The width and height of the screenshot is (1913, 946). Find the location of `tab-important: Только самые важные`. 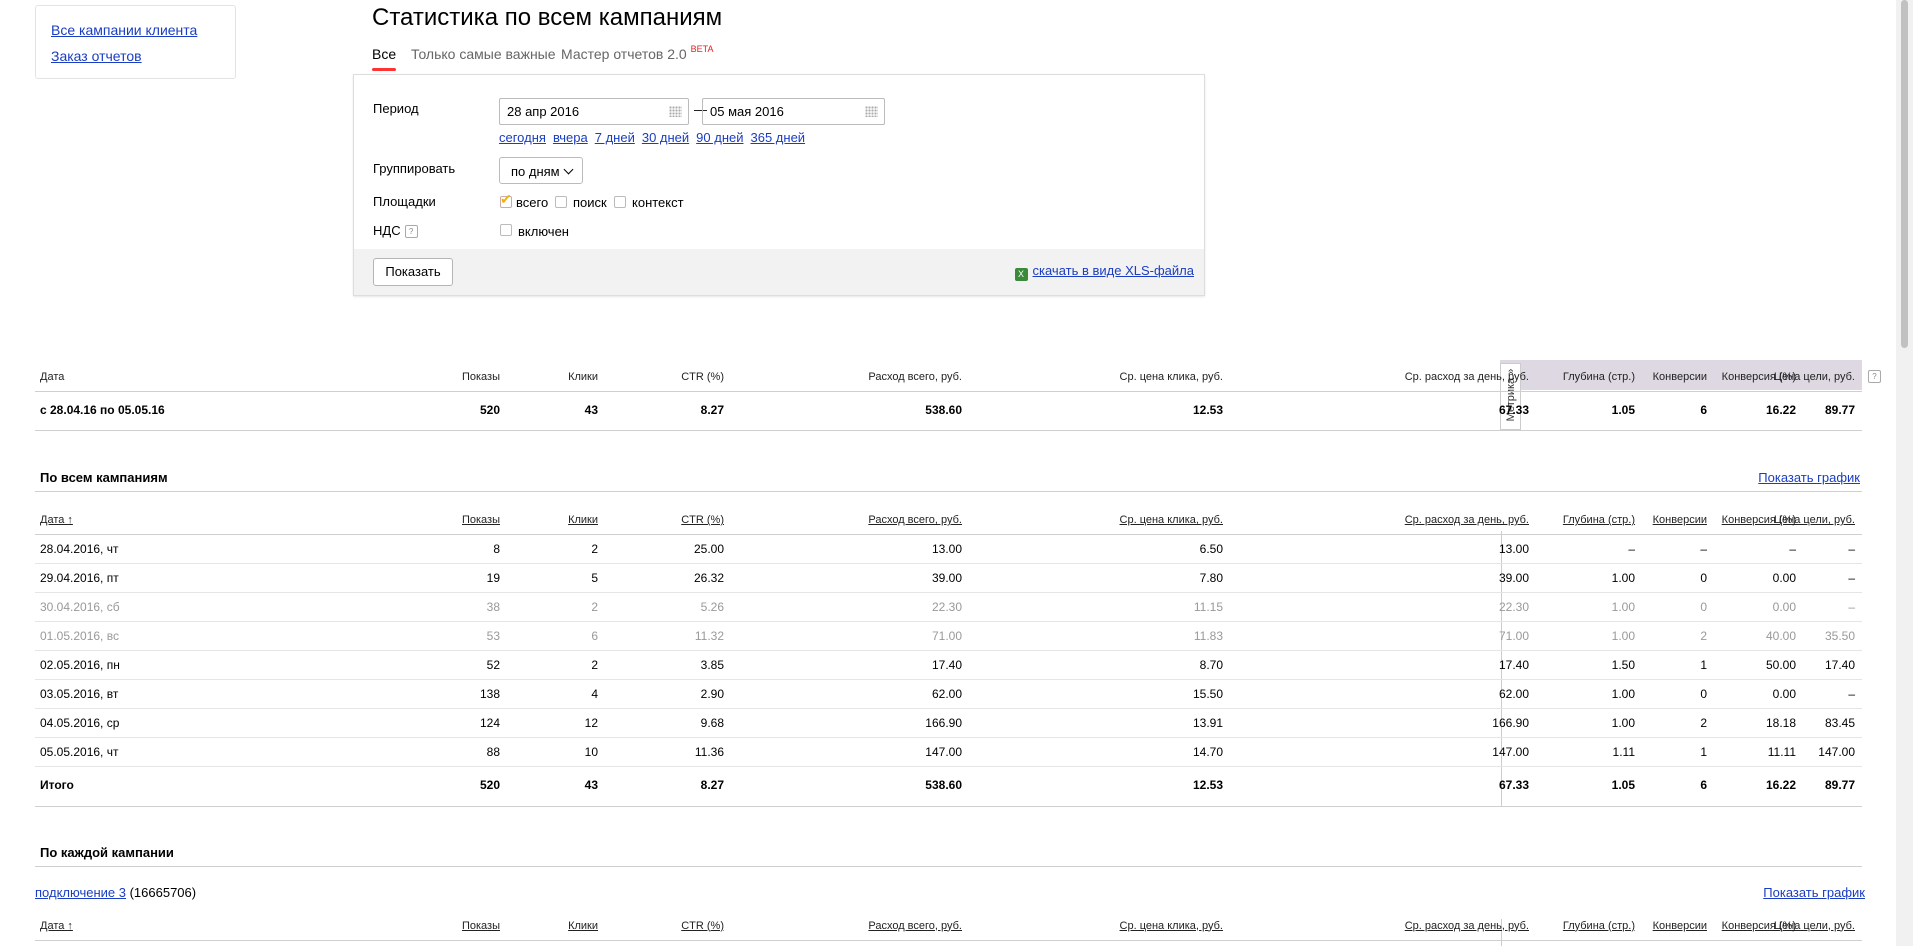

tab-important: Только самые важные is located at coordinates (483, 54).